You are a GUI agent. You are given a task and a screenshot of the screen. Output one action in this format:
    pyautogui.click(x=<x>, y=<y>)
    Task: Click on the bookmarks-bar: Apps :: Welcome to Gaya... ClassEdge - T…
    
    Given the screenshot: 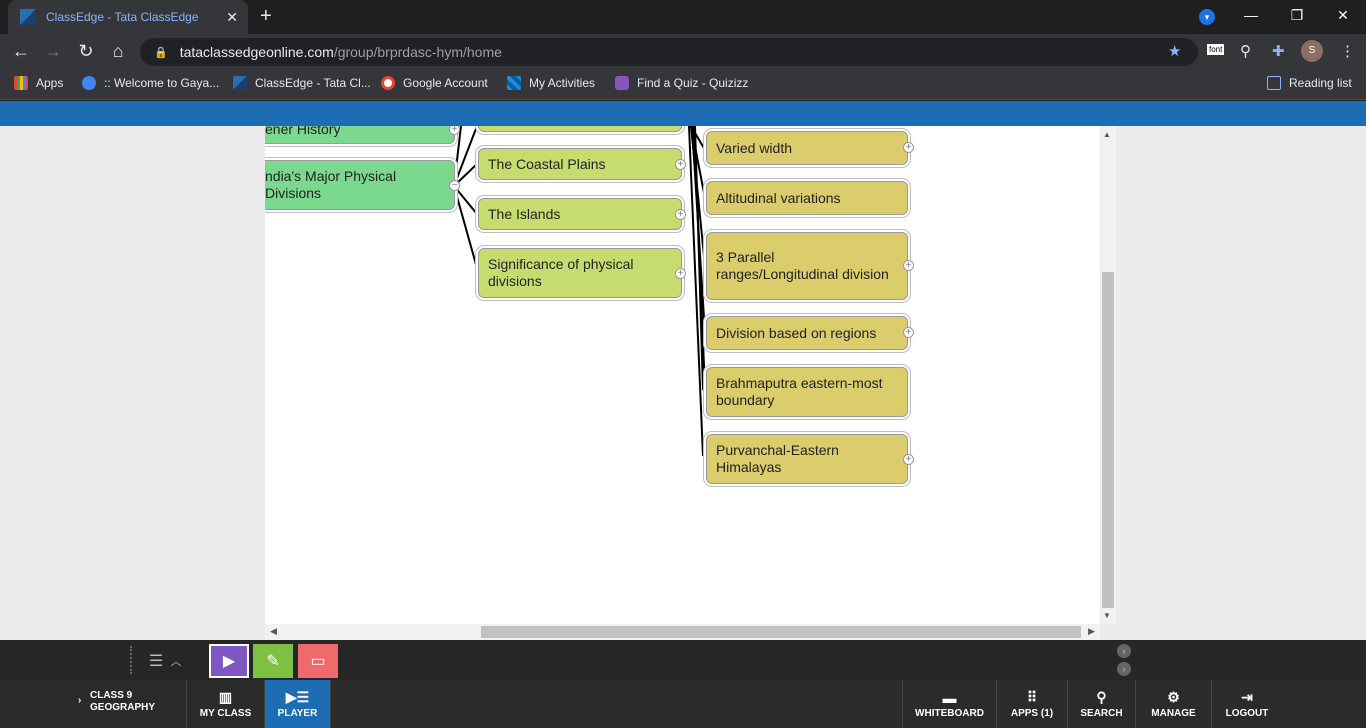 What is the action you would take?
    pyautogui.click(x=683, y=85)
    